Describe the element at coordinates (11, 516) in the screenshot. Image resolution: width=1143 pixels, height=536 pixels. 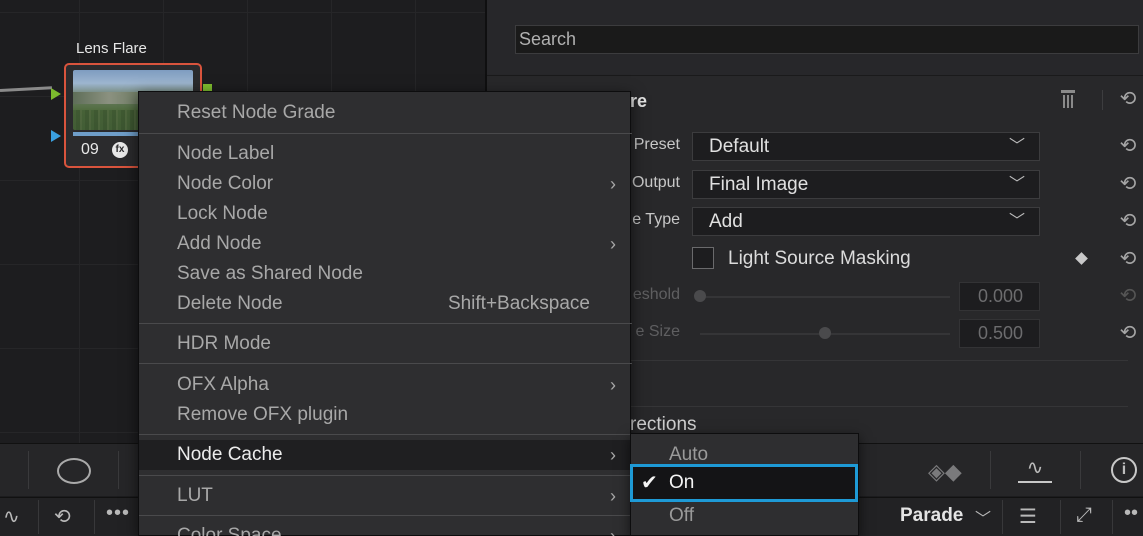
I see `waveform-icon: ∿` at that location.